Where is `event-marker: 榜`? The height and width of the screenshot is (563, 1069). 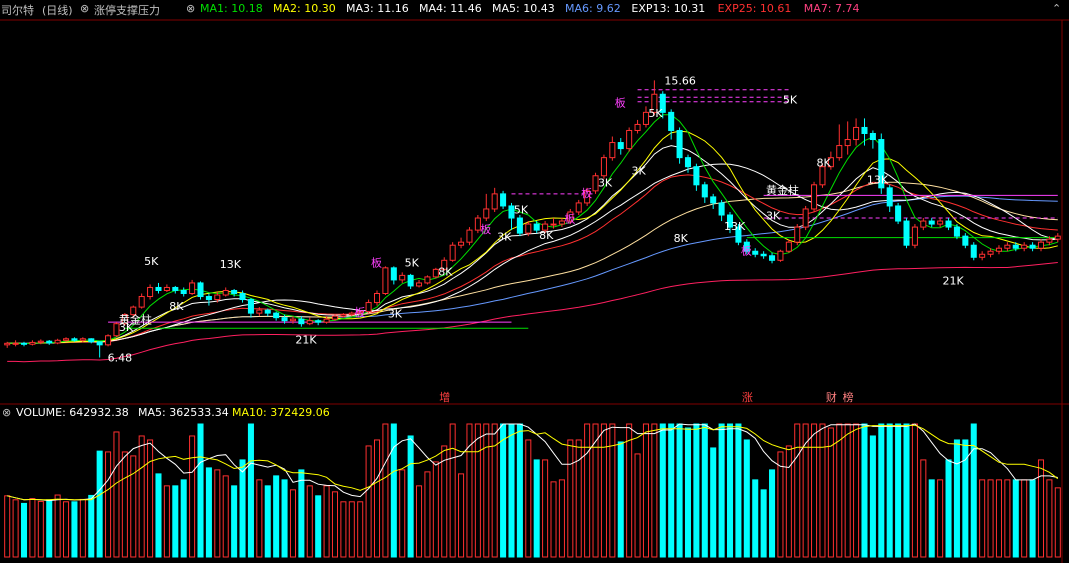 event-marker: 榜 is located at coordinates (848, 397).